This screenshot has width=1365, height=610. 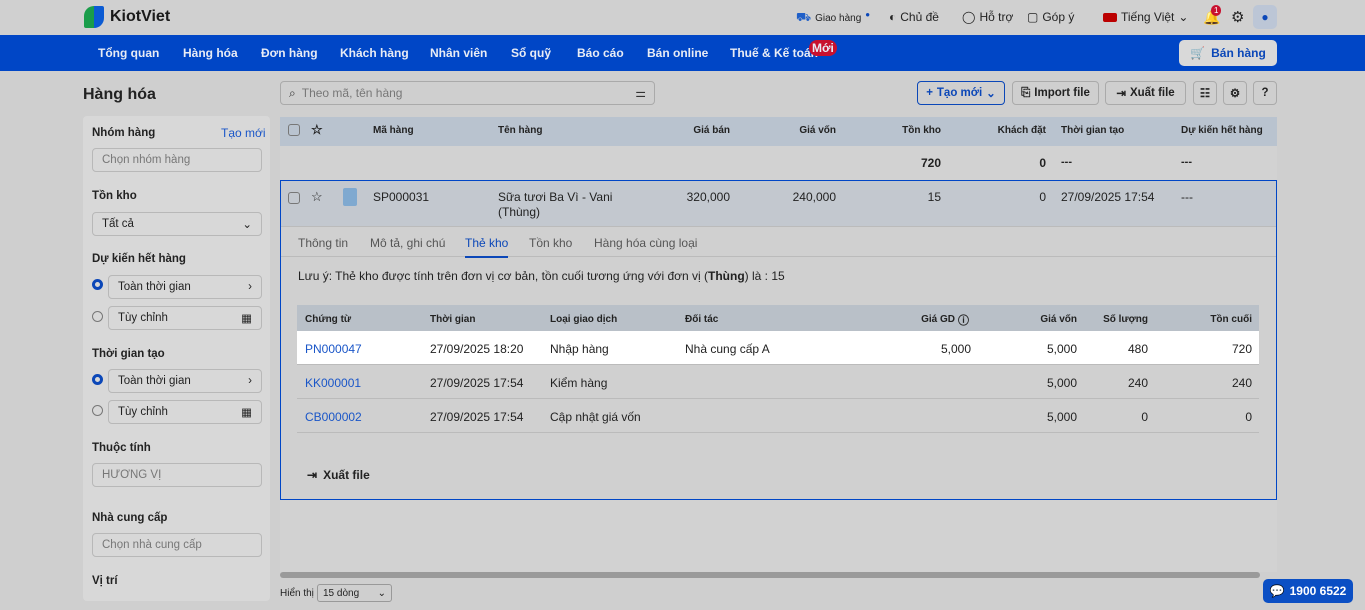 What do you see at coordinates (97, 410) in the screenshot?
I see `created-custom-radio` at bounding box center [97, 410].